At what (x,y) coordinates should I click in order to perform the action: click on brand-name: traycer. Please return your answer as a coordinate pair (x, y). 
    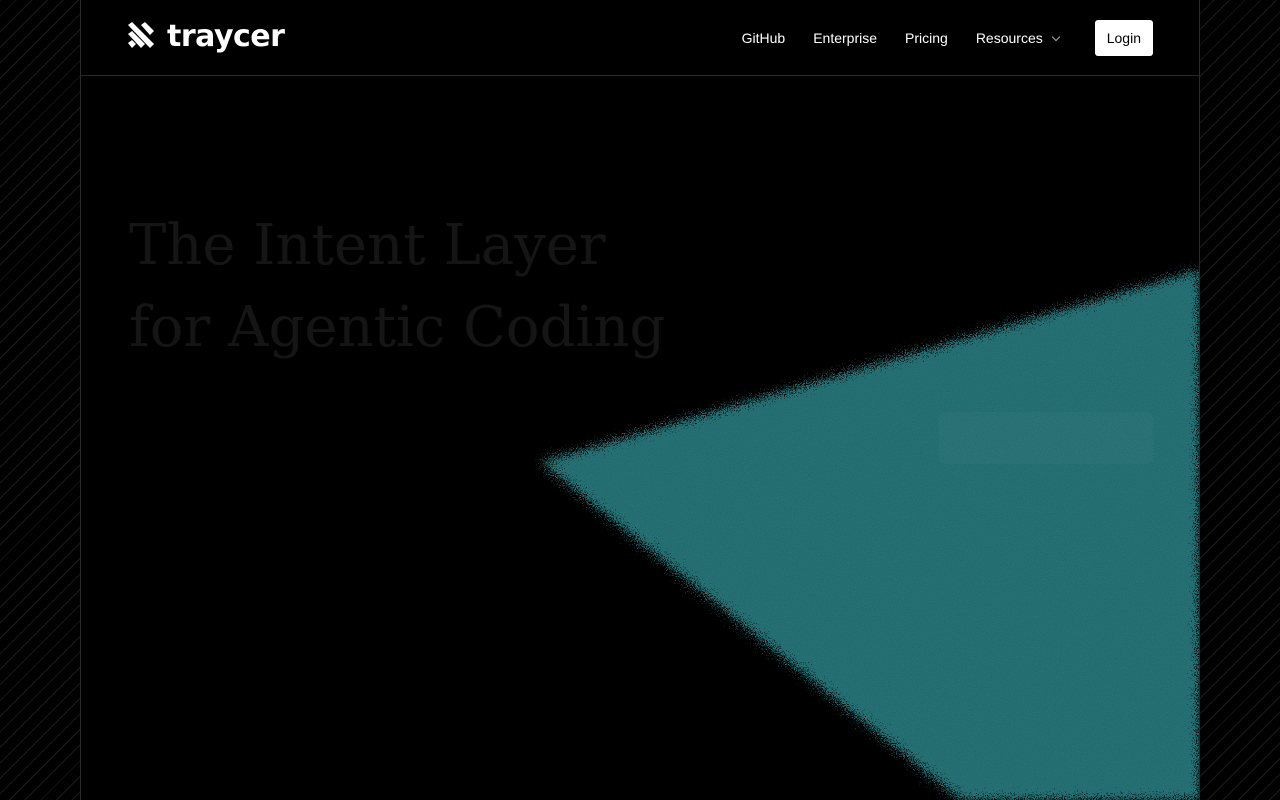
    Looking at the image, I should click on (226, 36).